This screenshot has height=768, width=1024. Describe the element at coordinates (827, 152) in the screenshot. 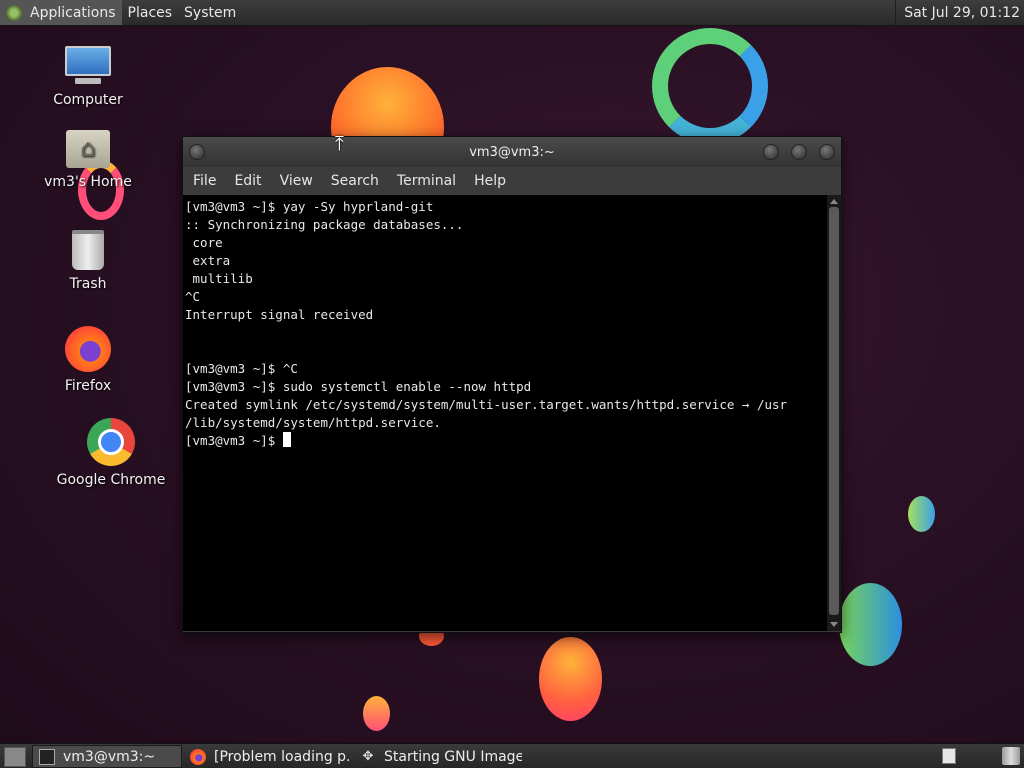

I see `close-button` at that location.